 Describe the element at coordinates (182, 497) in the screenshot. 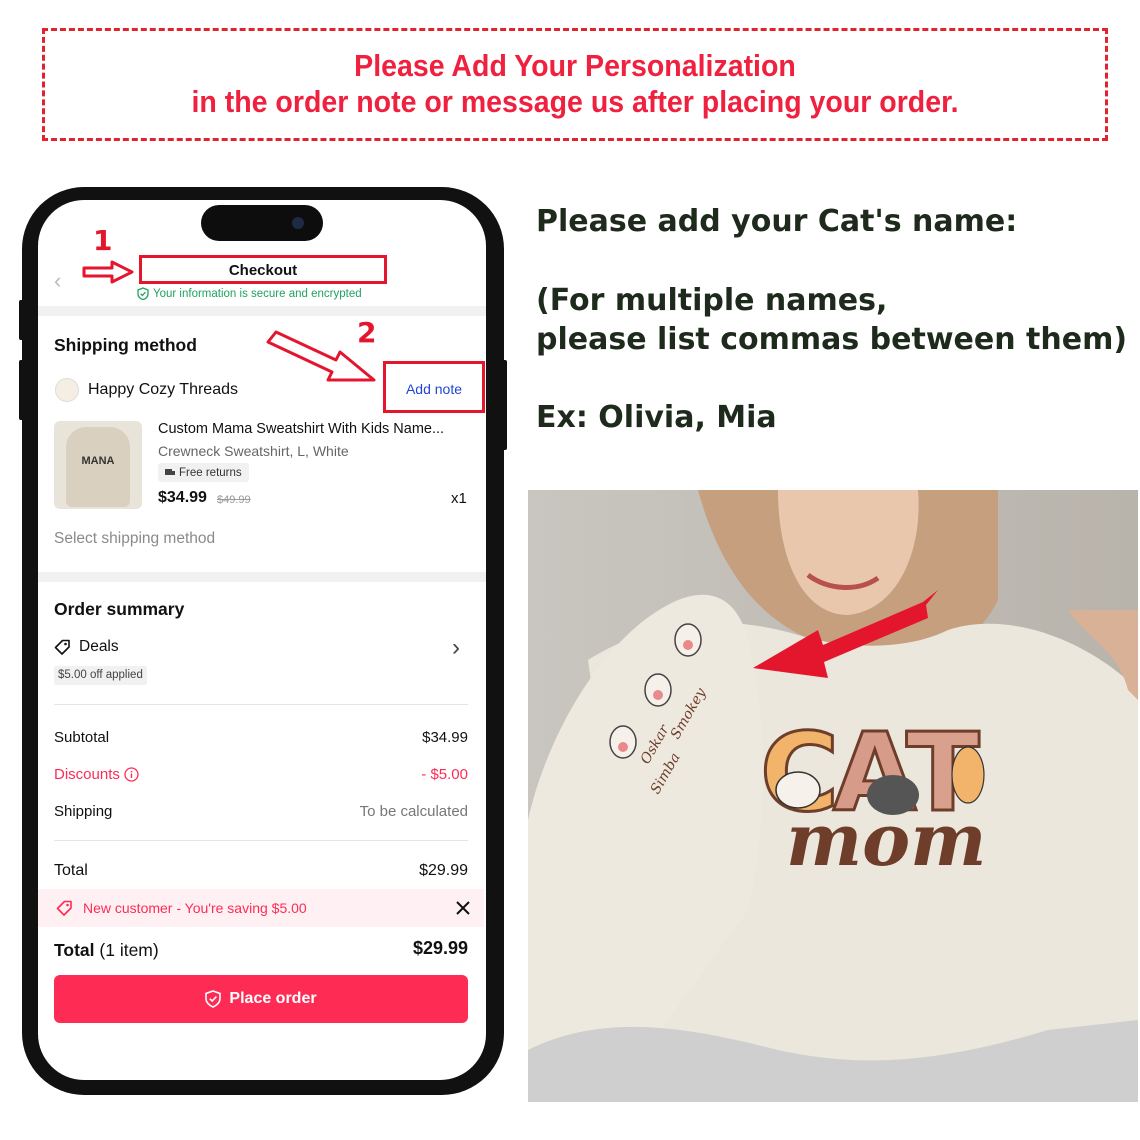

I see `product-price: $34.99` at that location.